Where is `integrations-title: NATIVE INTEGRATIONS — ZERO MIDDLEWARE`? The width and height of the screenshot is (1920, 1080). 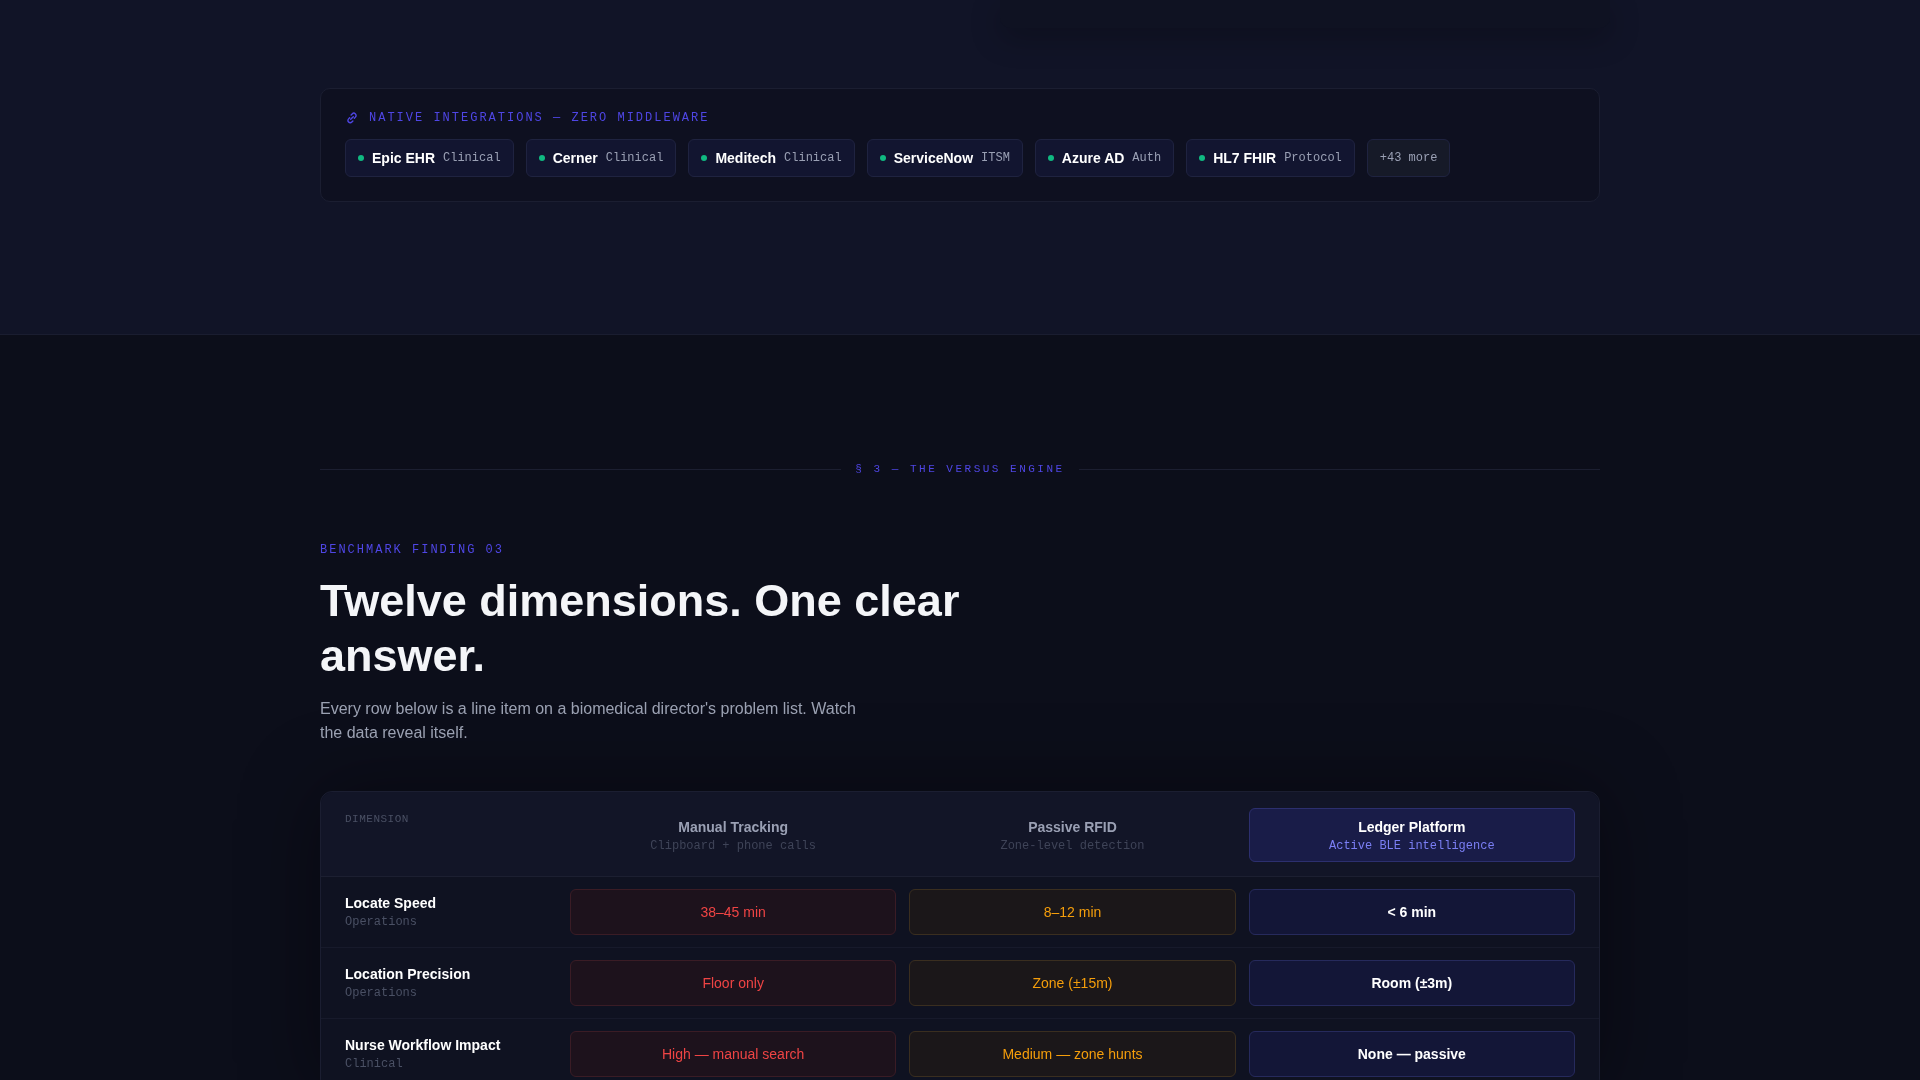 integrations-title: NATIVE INTEGRATIONS — ZERO MIDDLEWARE is located at coordinates (539, 118).